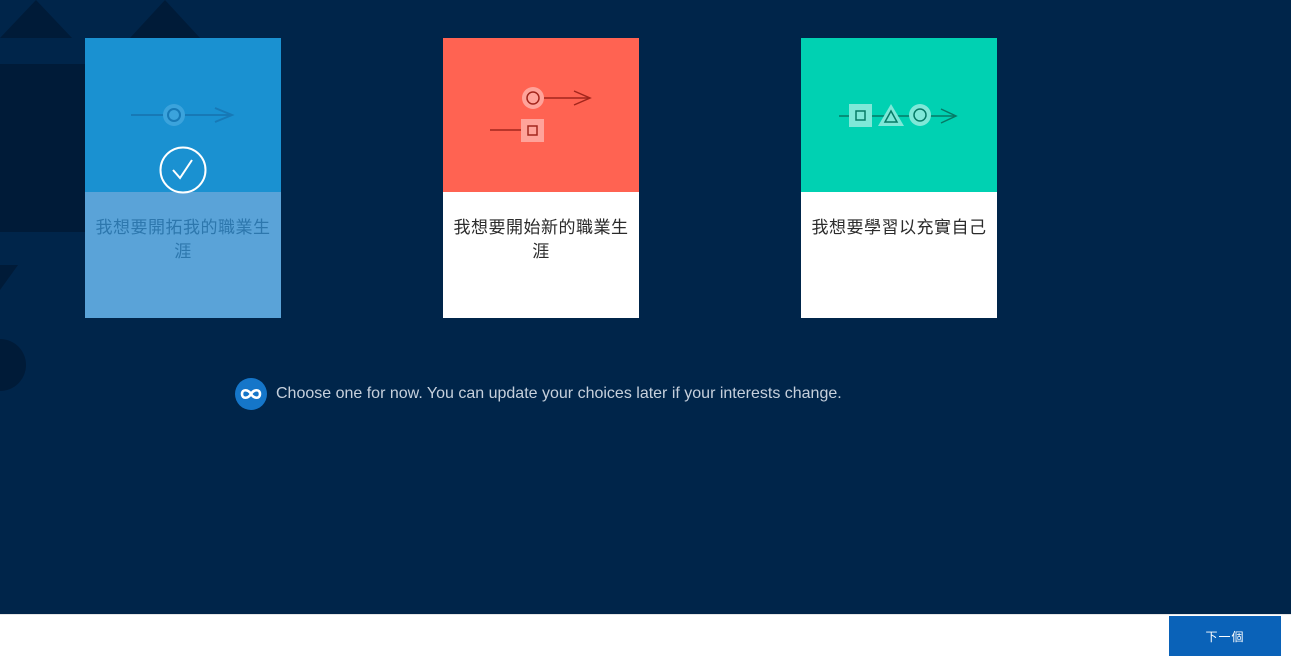  What do you see at coordinates (541, 240) in the screenshot?
I see `card-label: 我想要開始新的職業生涯` at bounding box center [541, 240].